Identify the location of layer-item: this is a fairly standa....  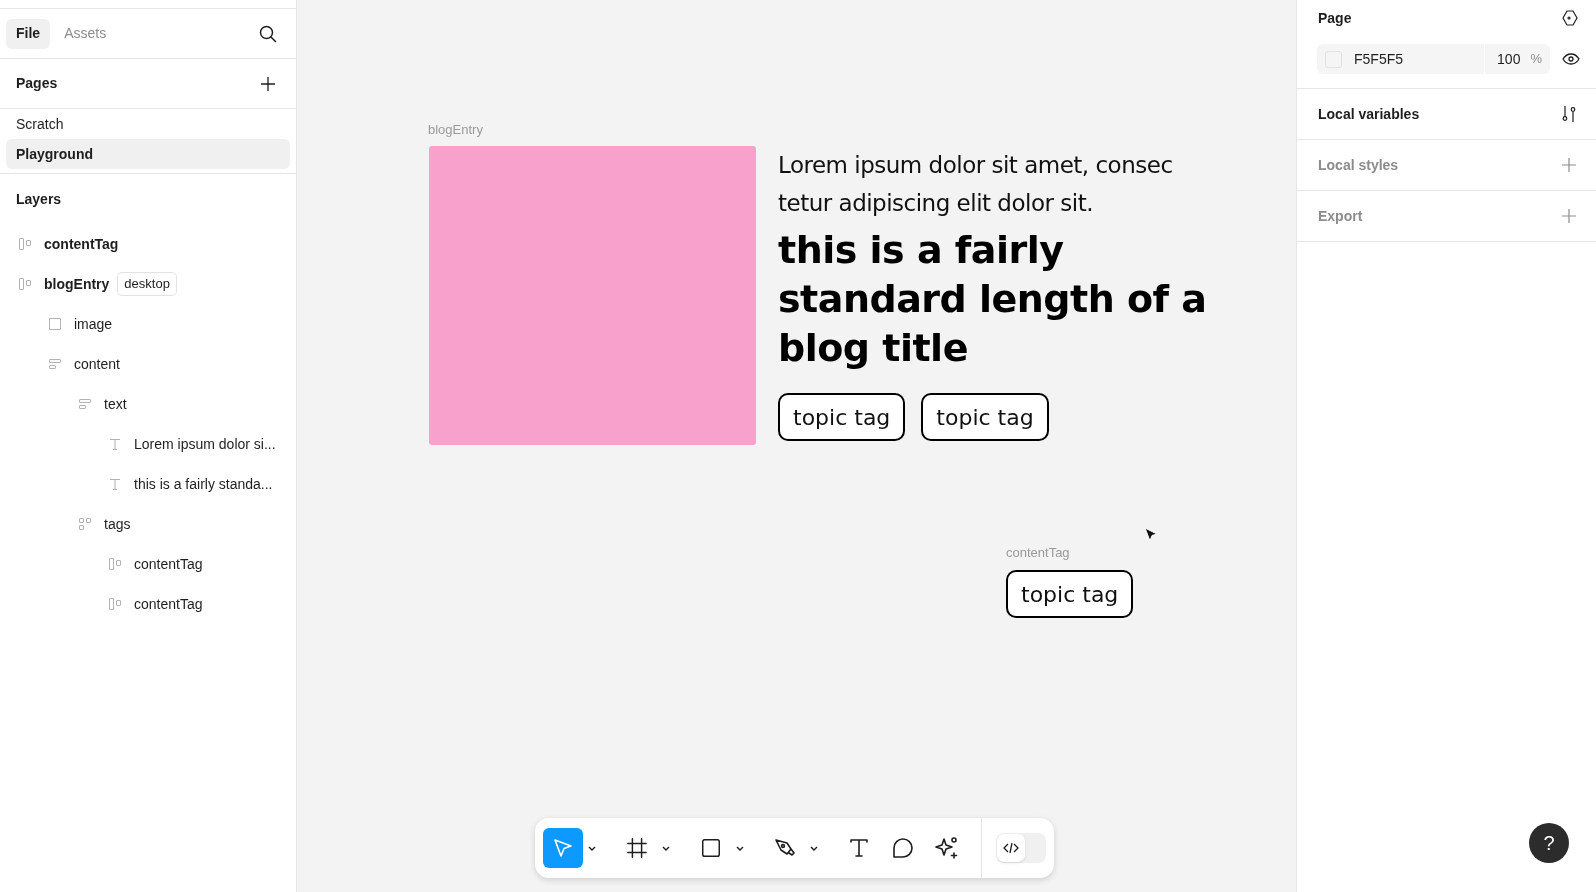
(148, 484).